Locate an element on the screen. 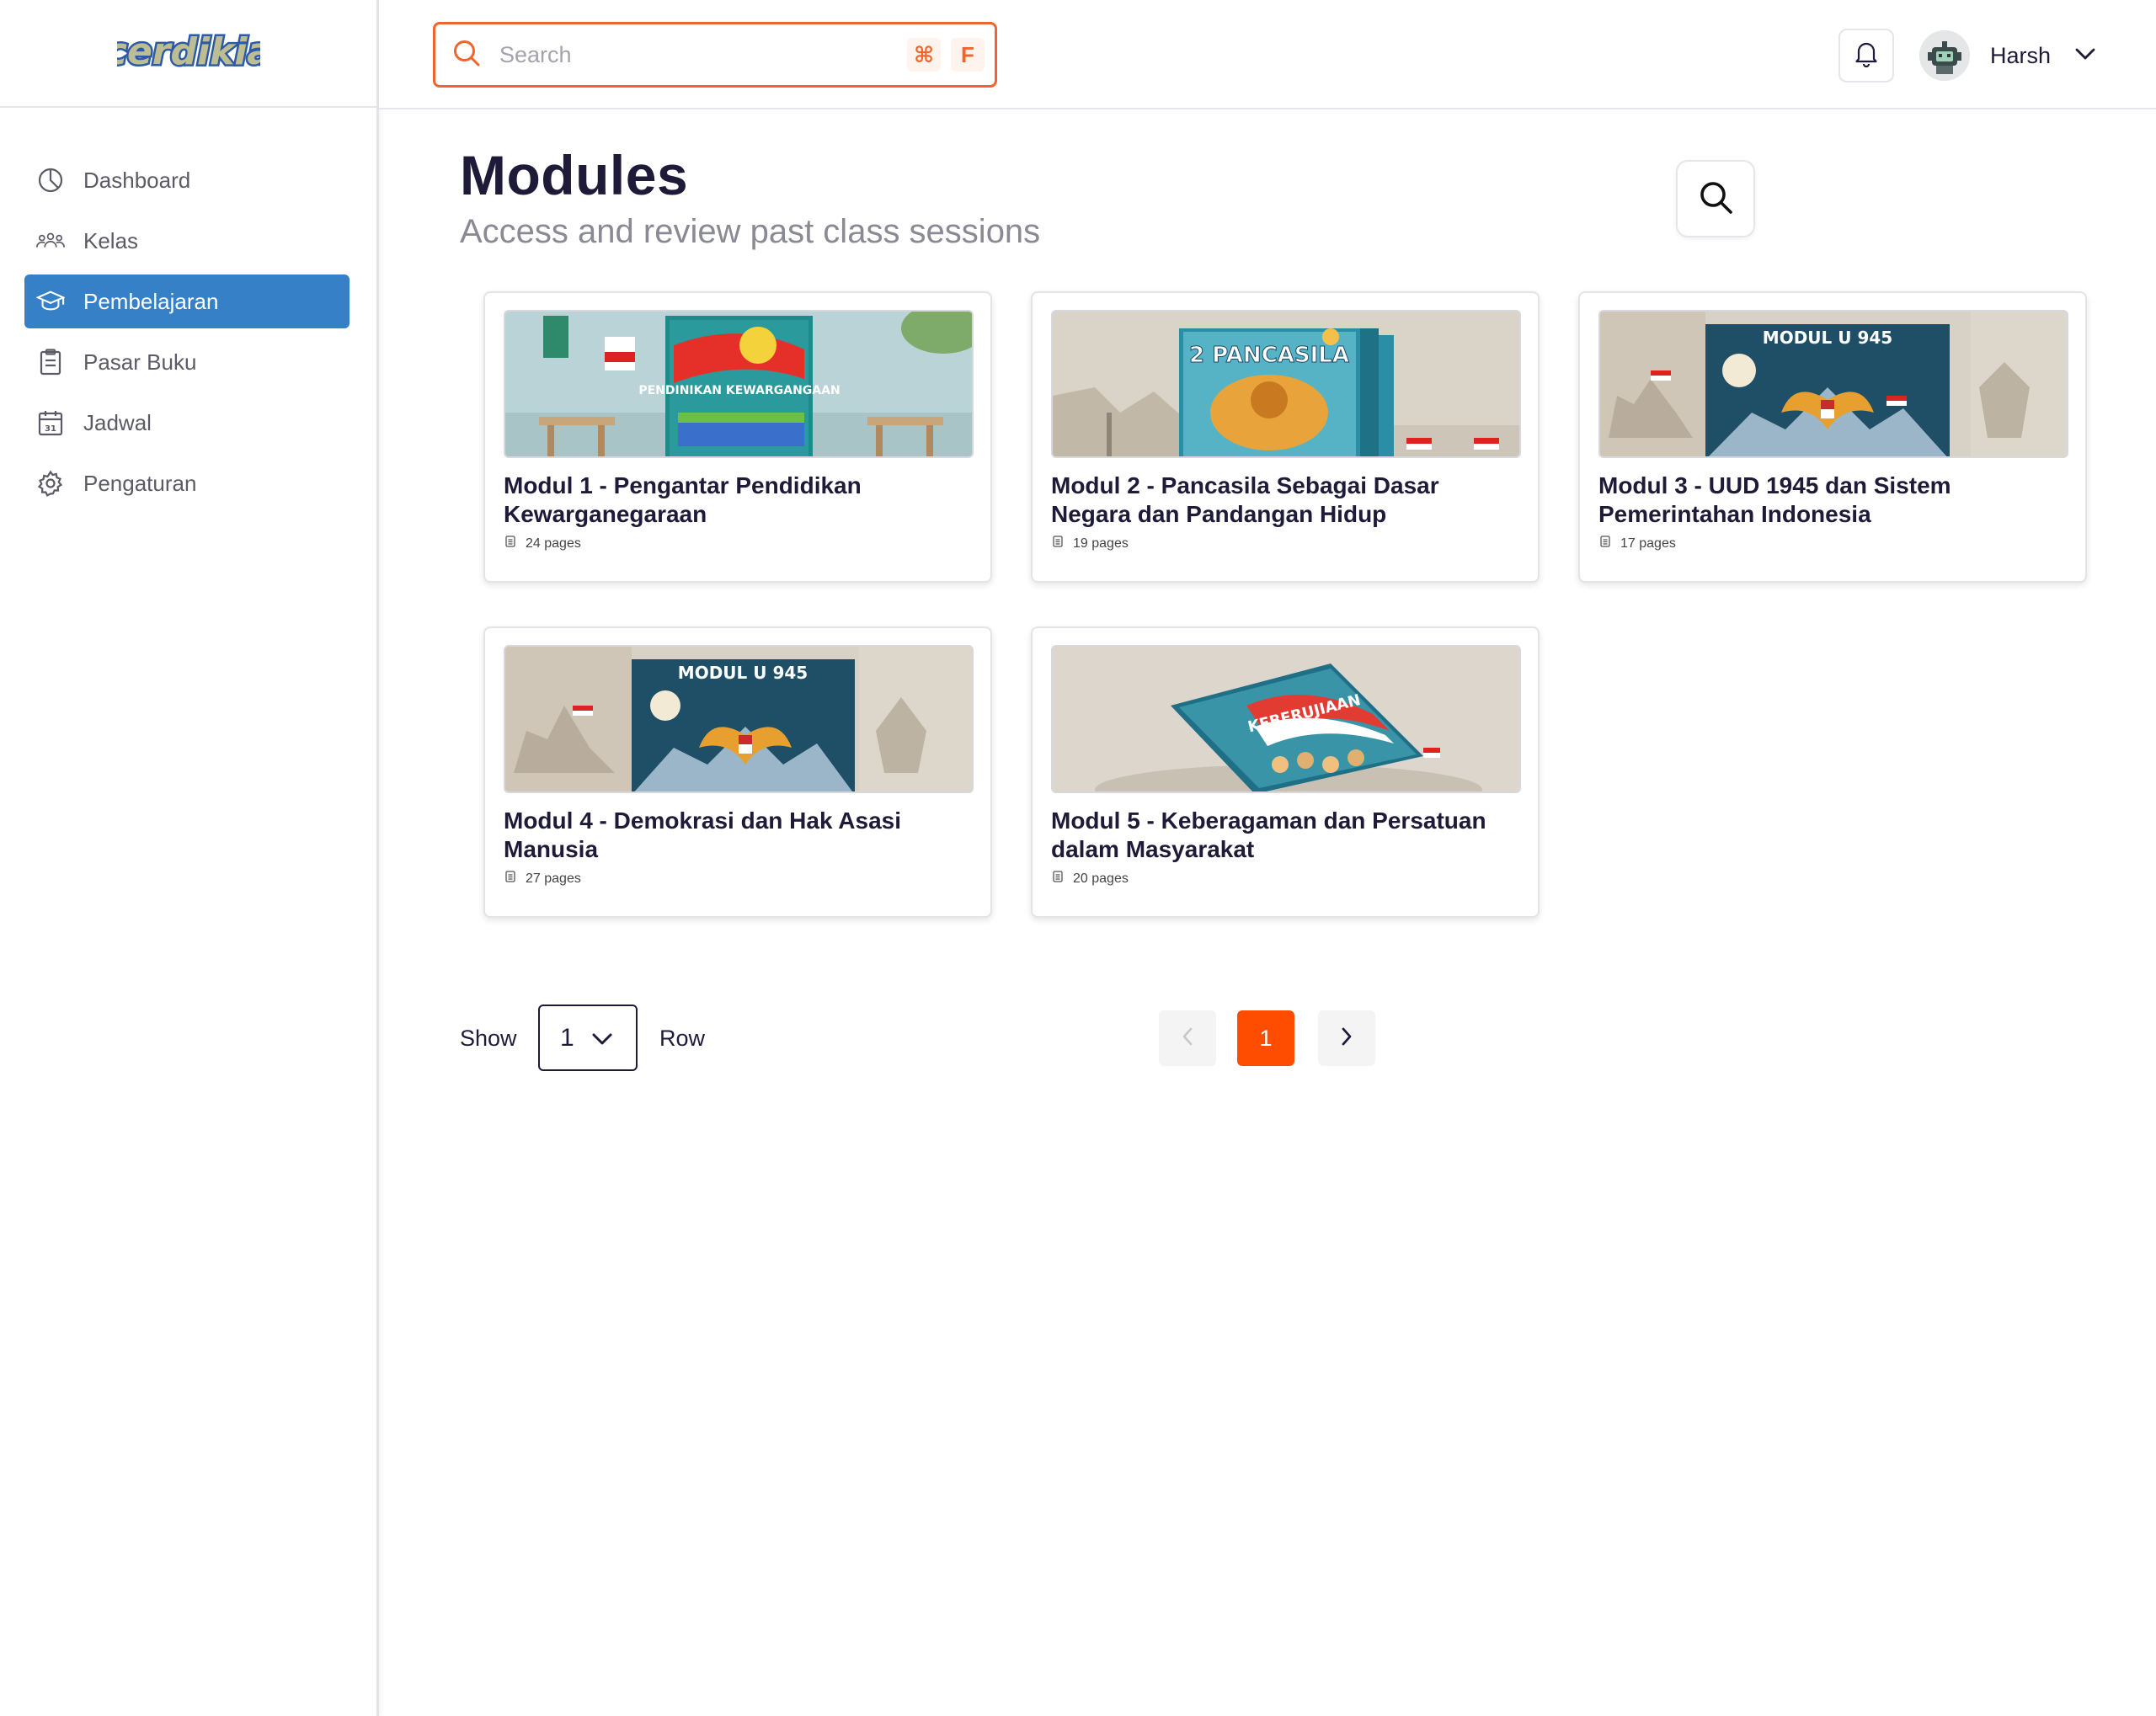 This screenshot has width=2156, height=1716. page-title: Modules is located at coordinates (574, 175).